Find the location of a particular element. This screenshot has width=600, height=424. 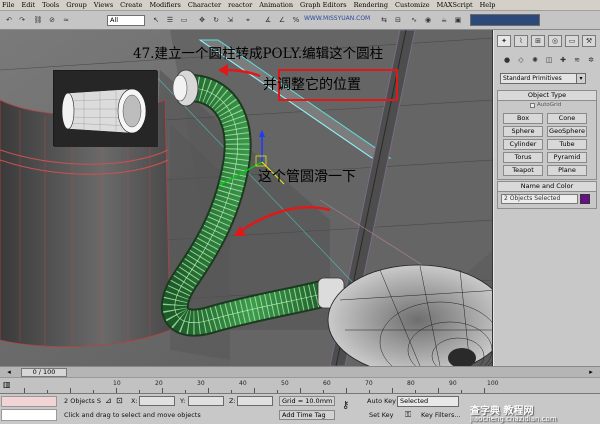

bind-space-warp-icon: ≈ is located at coordinates (66, 20).